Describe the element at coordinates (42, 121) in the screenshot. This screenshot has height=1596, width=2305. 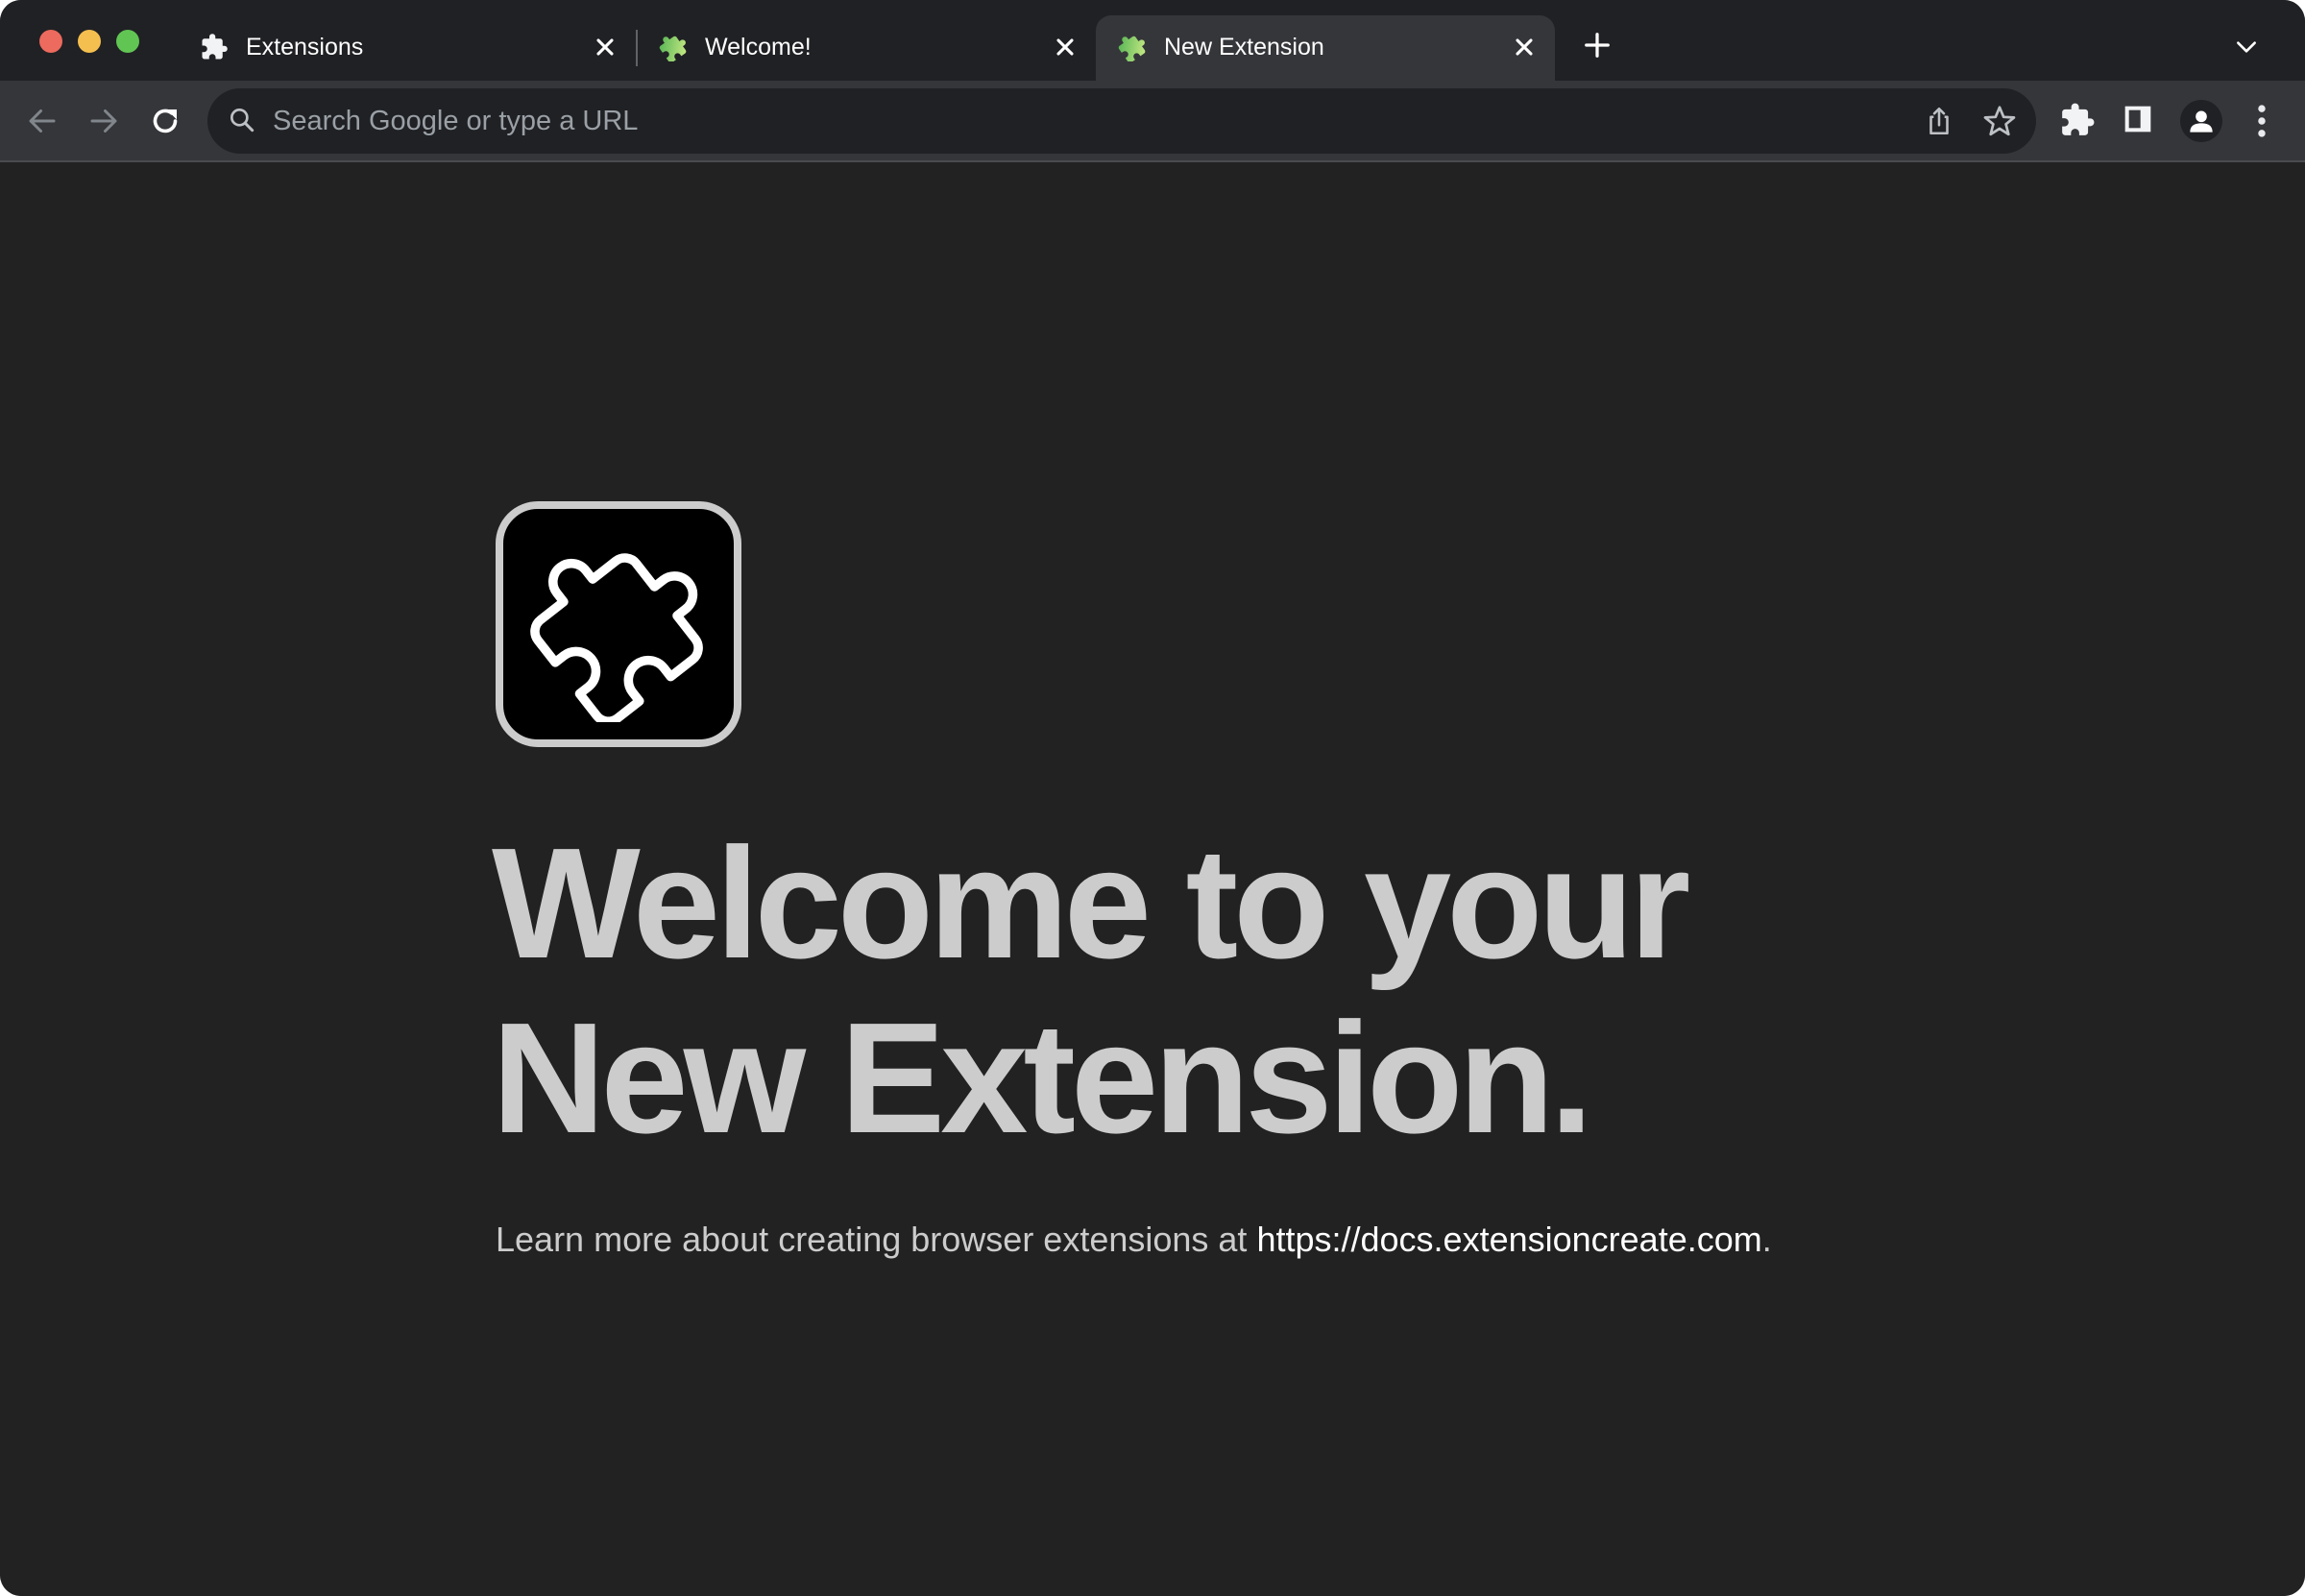
I see `back-icon` at that location.